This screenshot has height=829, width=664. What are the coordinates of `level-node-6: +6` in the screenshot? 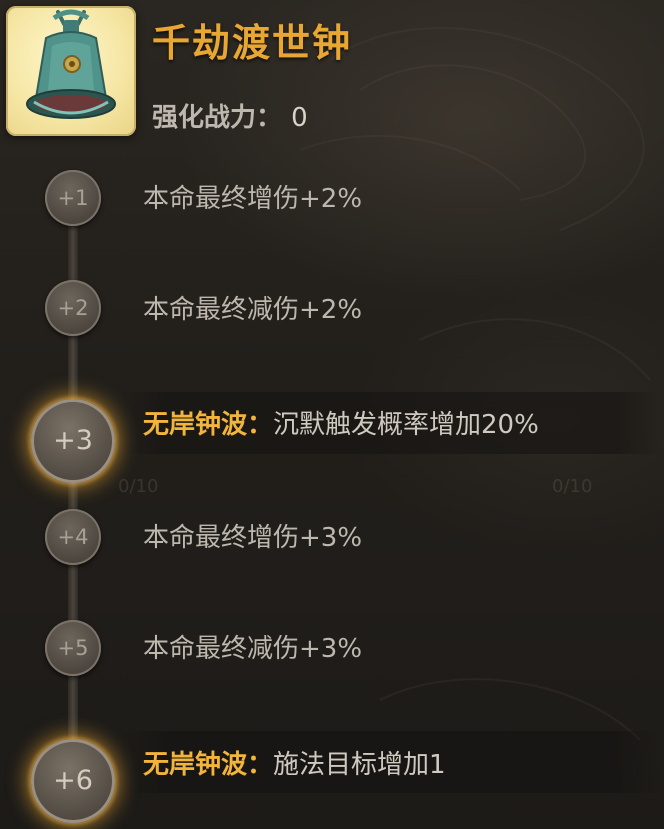 It's located at (73, 781).